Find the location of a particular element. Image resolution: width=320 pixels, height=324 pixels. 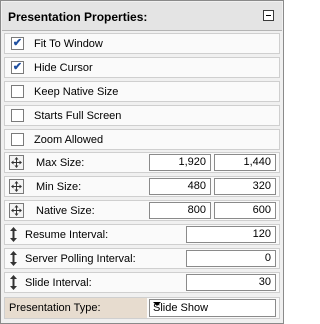

presentation-type-value: Slide Show is located at coordinates (181, 308).